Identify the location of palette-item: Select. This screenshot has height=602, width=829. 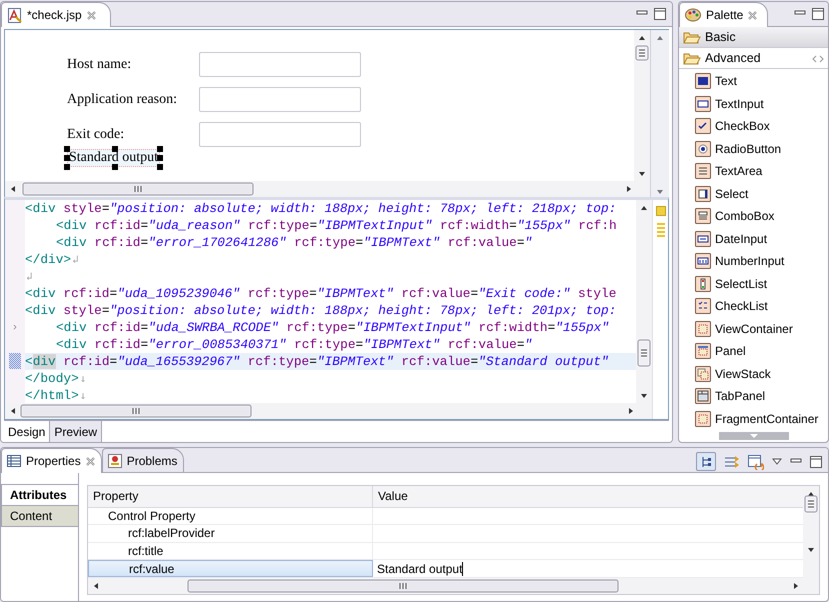
(761, 193).